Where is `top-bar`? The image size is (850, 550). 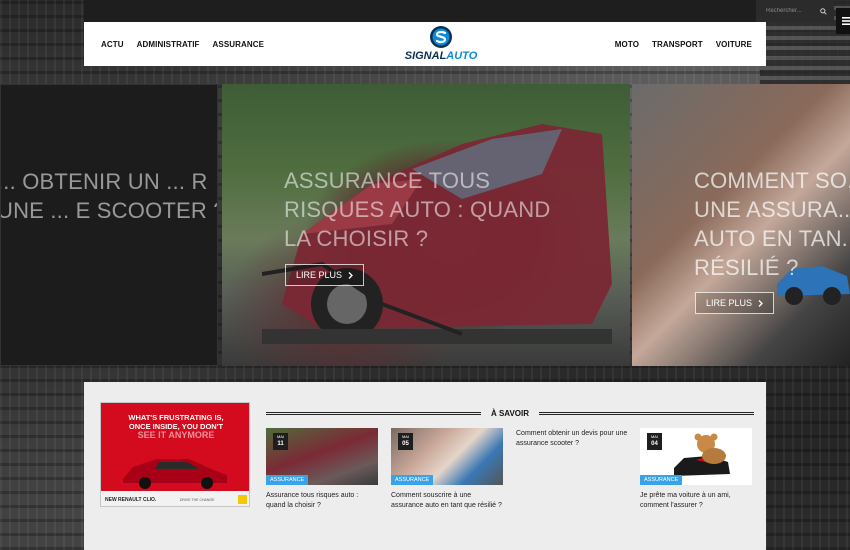 top-bar is located at coordinates (459, 11).